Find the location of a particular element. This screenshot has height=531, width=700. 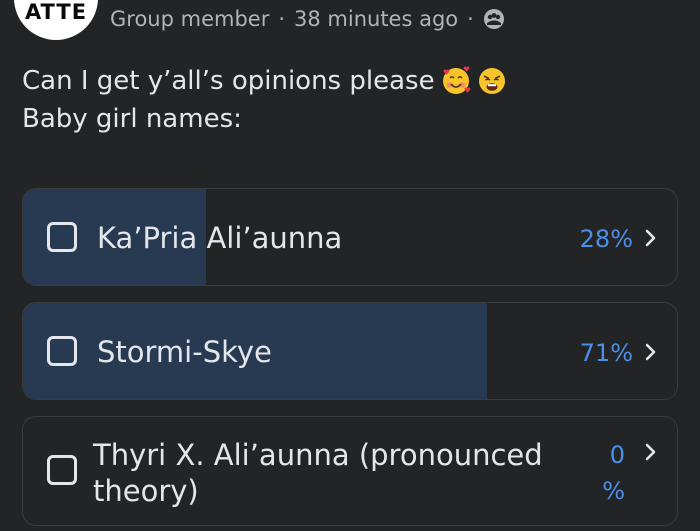

smiling-face-with-hearts-icon is located at coordinates (456, 81).